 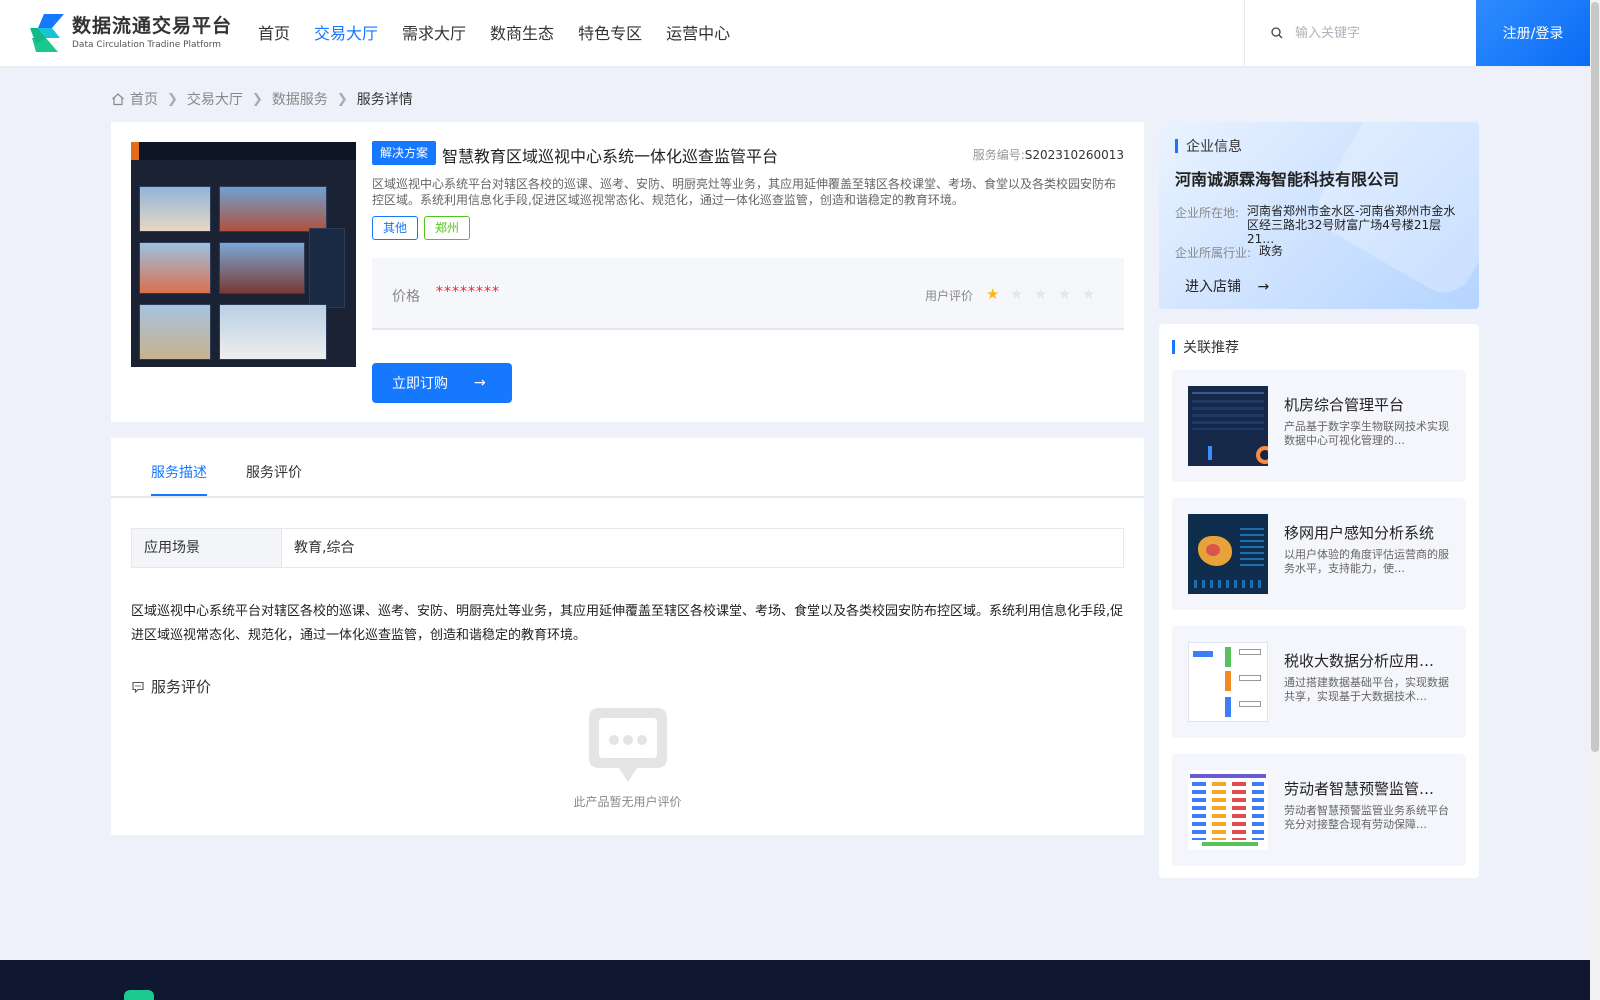 I want to click on service-number-label: 服务编号:, so click(x=998, y=155).